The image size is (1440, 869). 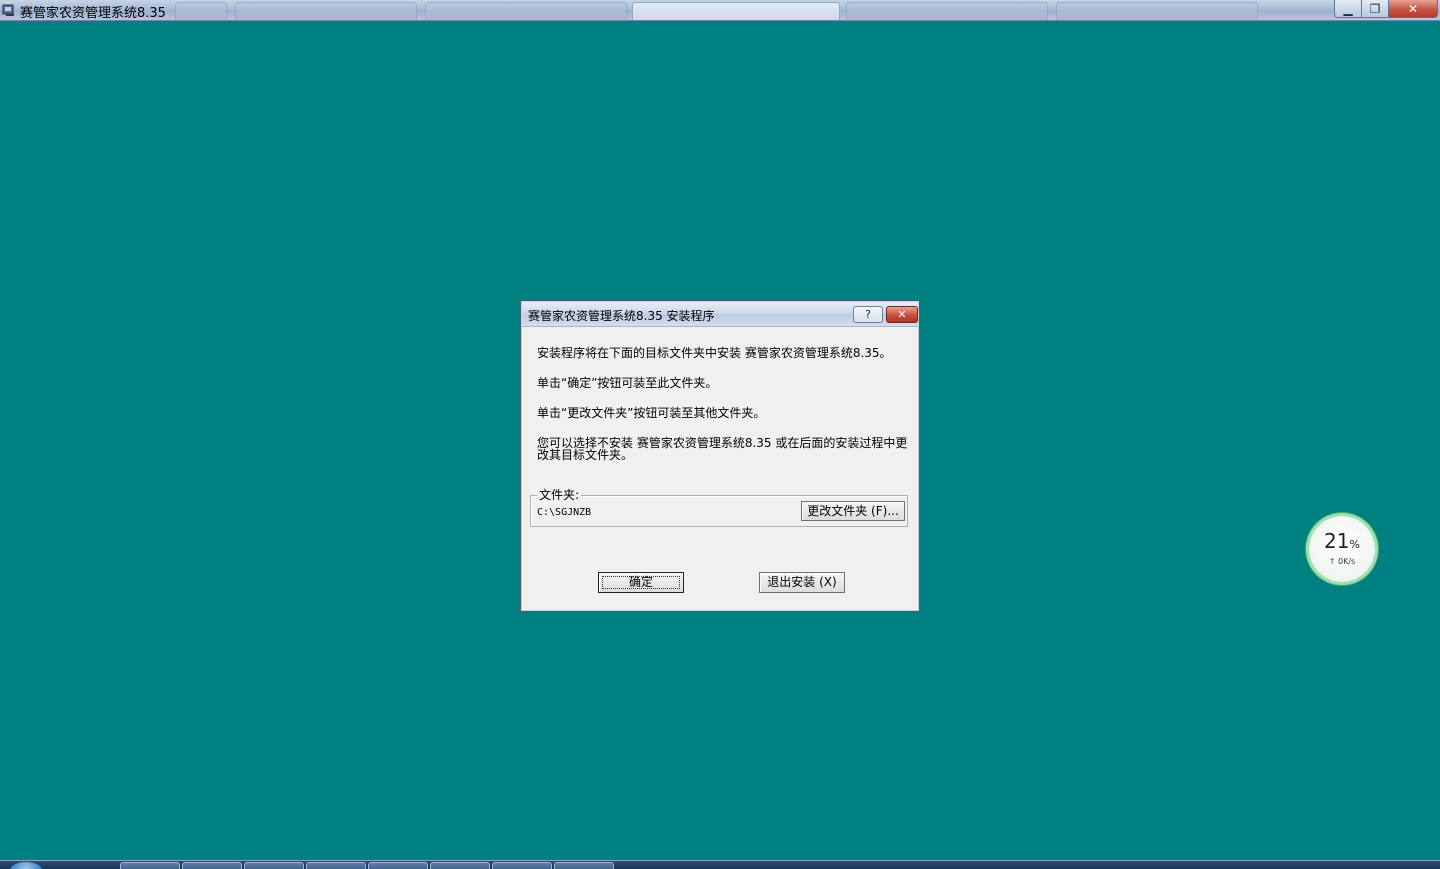 I want to click on restore-icon: ❐, so click(x=1375, y=8).